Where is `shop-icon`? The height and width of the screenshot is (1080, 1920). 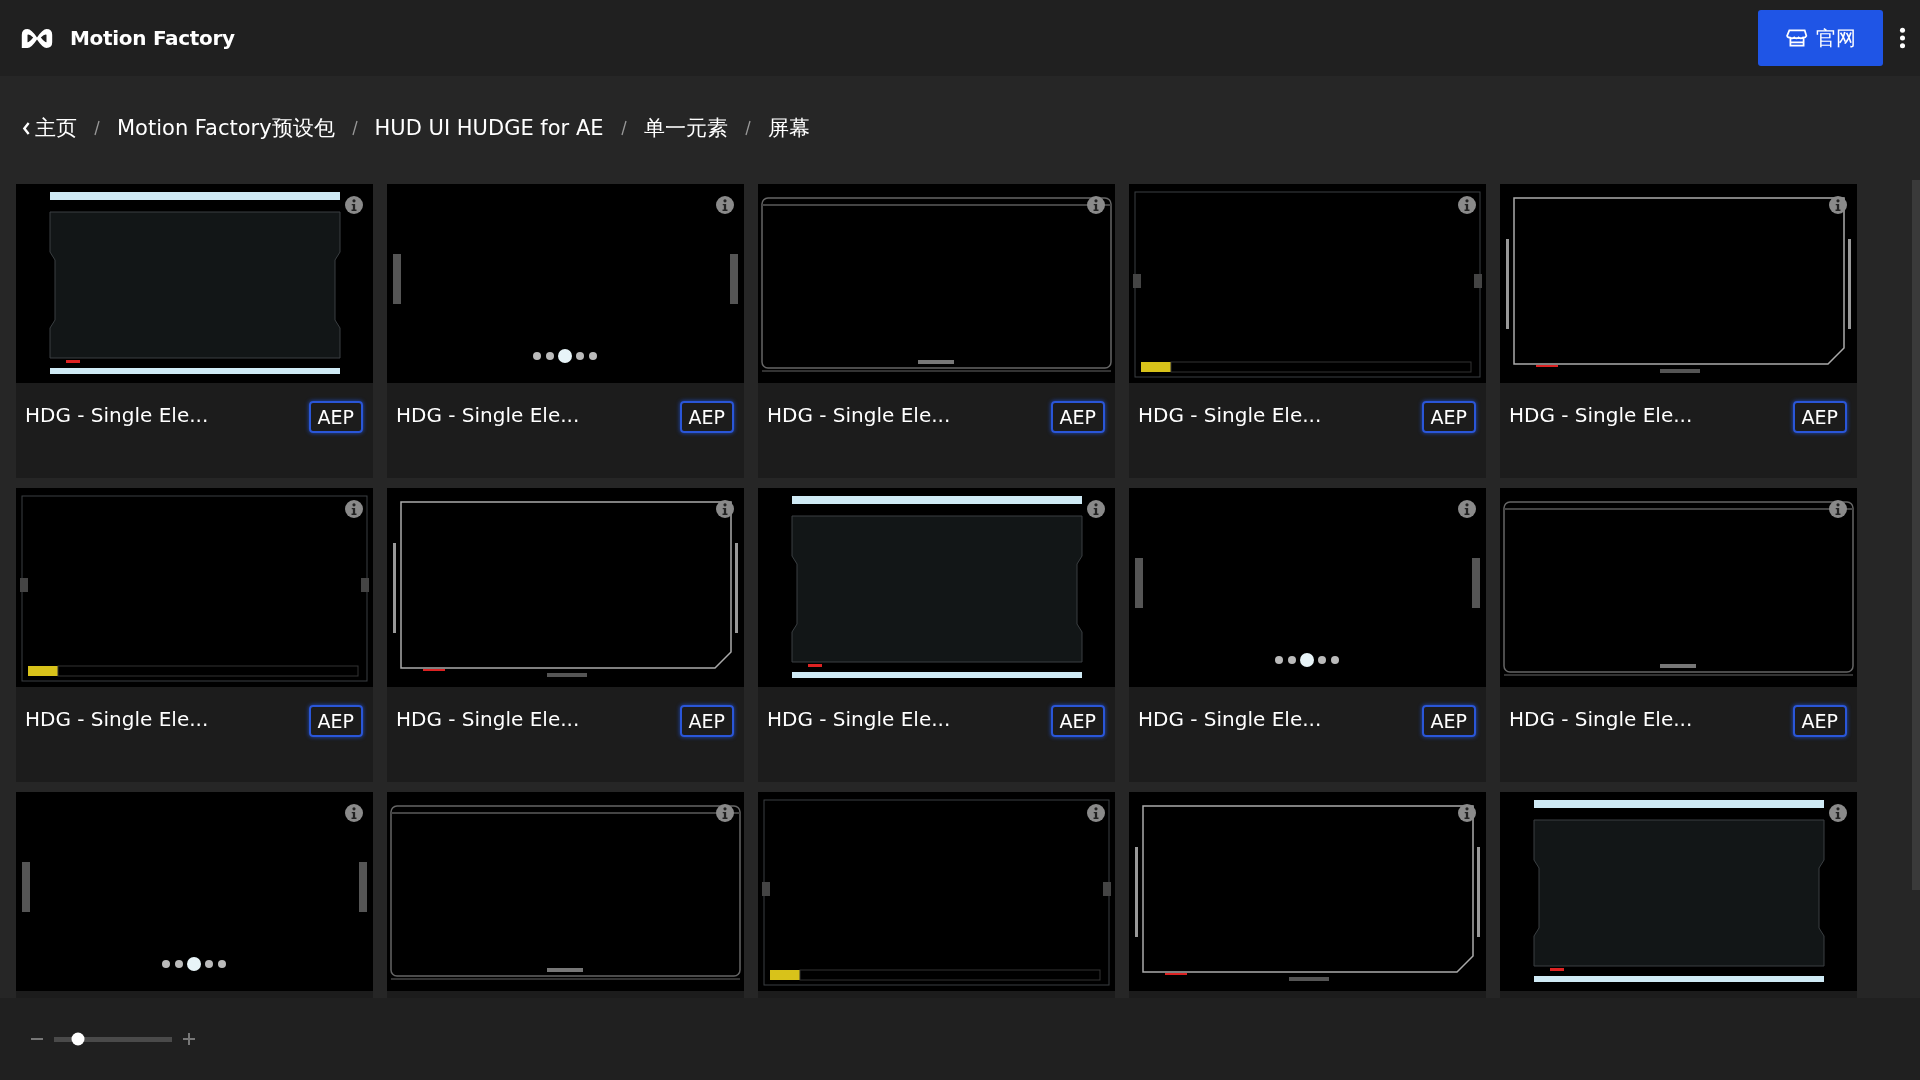 shop-icon is located at coordinates (1796, 38).